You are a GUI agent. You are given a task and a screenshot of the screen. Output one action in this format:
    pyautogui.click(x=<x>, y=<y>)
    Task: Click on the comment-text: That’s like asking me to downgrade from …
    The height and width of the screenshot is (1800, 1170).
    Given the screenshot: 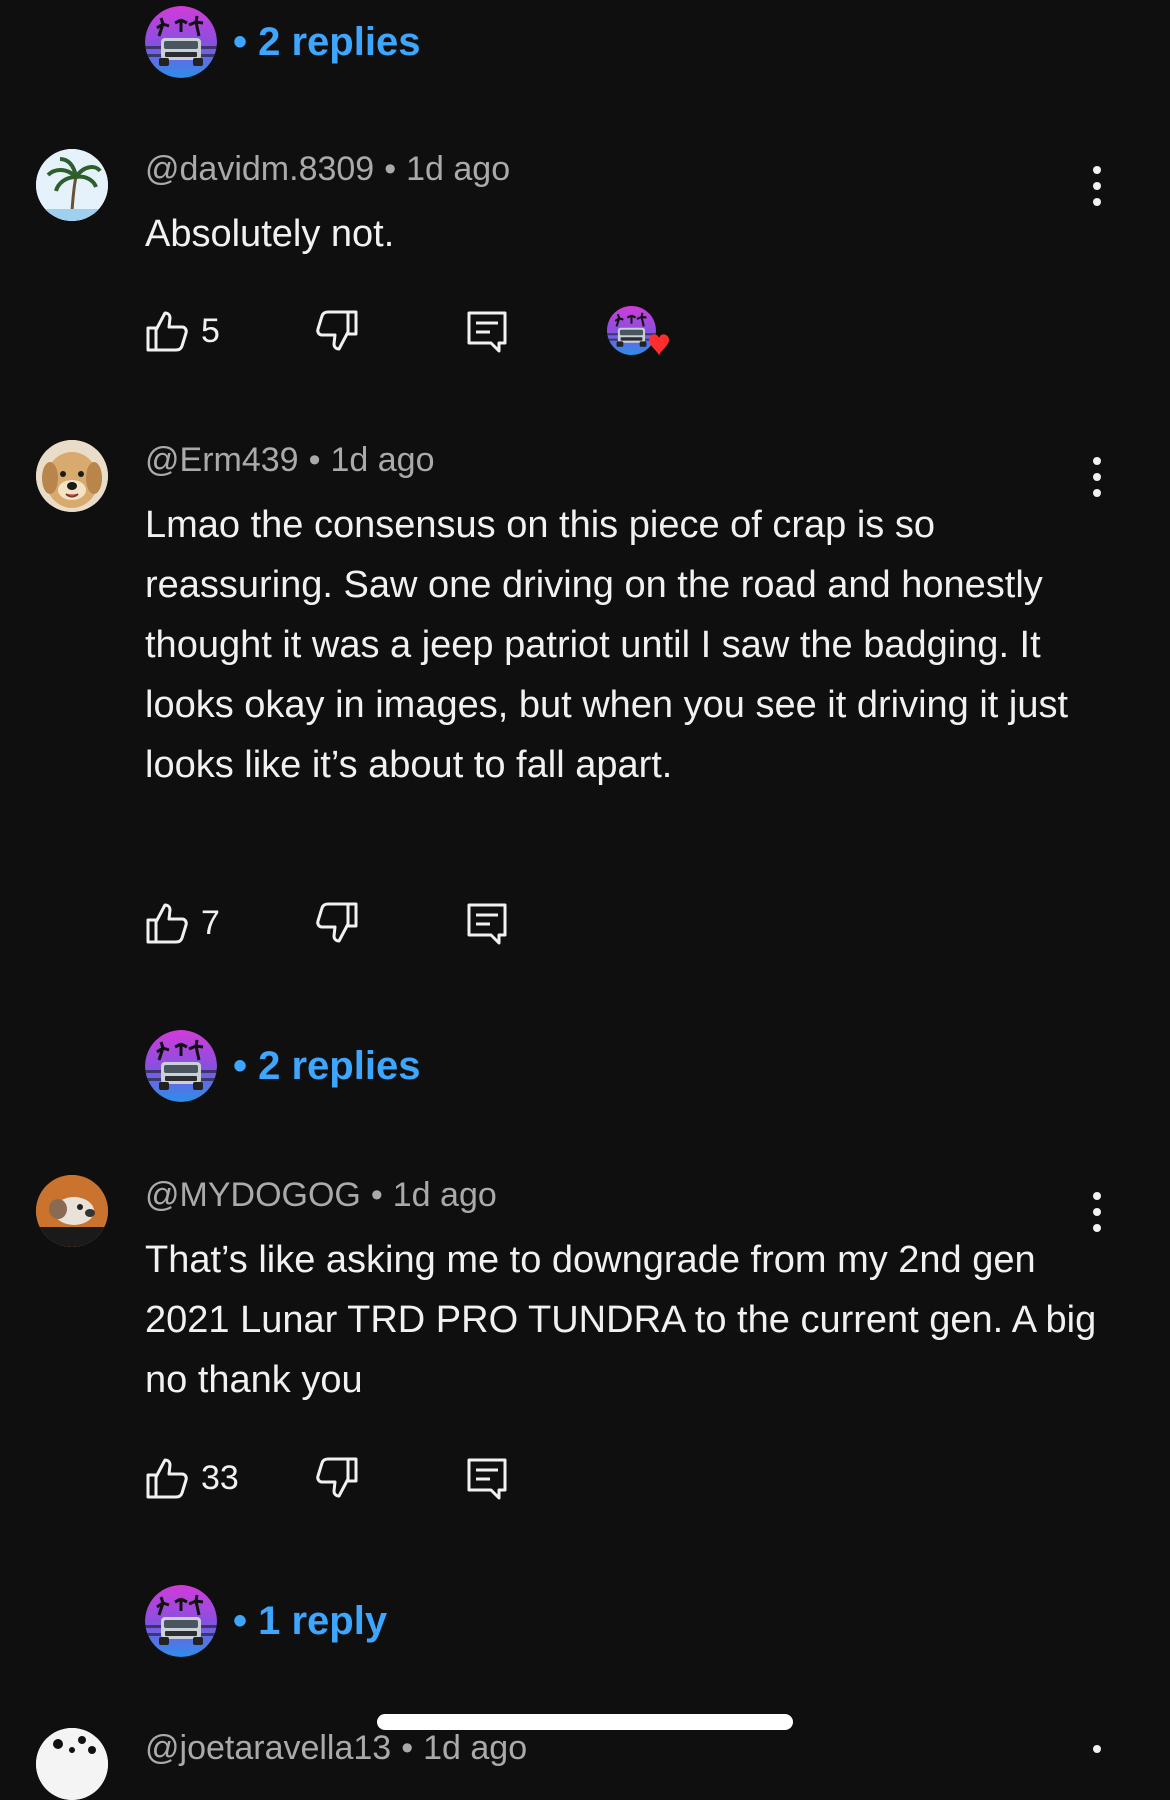 What is the action you would take?
    pyautogui.click(x=621, y=1320)
    